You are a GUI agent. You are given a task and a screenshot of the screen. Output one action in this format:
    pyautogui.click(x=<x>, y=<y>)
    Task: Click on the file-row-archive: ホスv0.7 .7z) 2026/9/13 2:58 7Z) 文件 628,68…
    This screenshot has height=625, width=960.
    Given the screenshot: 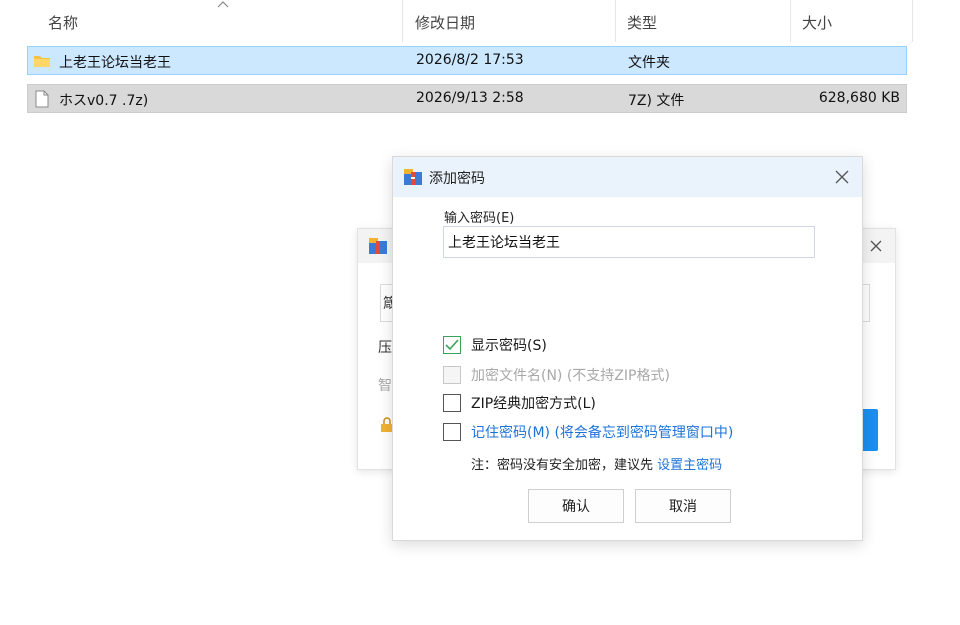 What is the action you would take?
    pyautogui.click(x=467, y=98)
    